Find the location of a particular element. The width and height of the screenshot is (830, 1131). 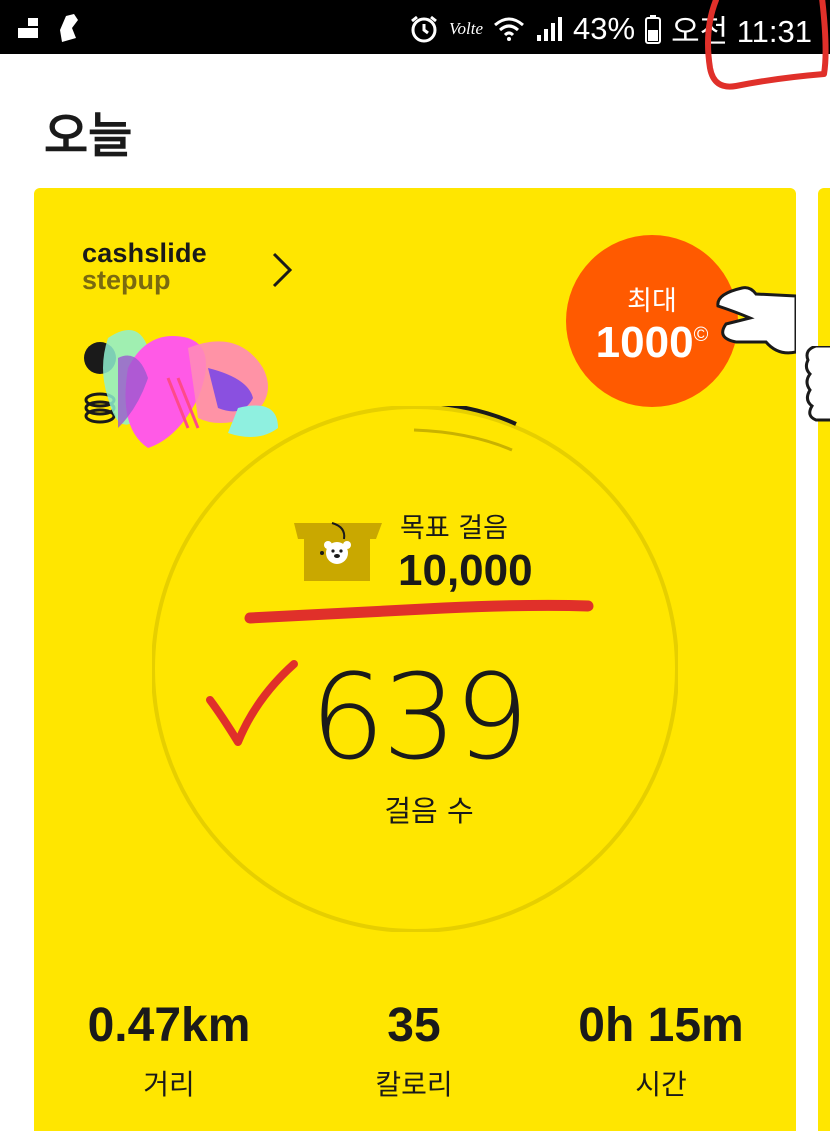

distance-value: 0.47km is located at coordinates (169, 1025).